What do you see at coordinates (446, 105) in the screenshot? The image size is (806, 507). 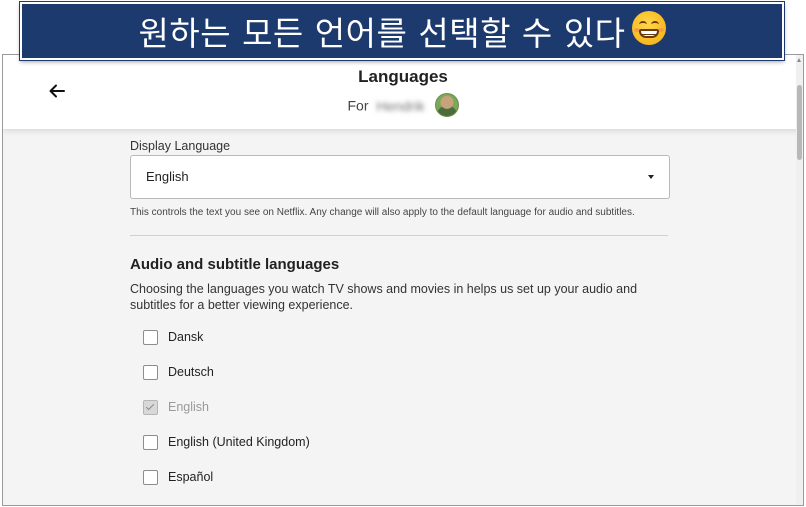 I see `avatar` at bounding box center [446, 105].